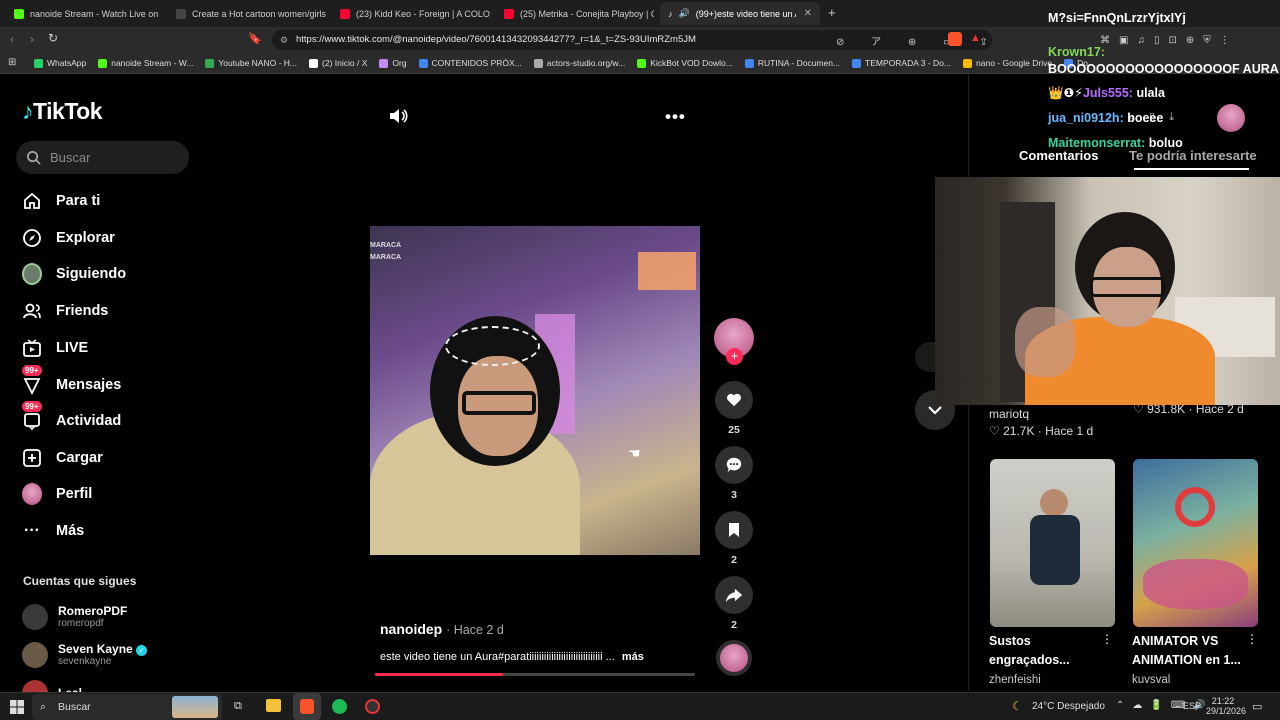  I want to click on nav-item-para-ti: Para ti, so click(61, 201).